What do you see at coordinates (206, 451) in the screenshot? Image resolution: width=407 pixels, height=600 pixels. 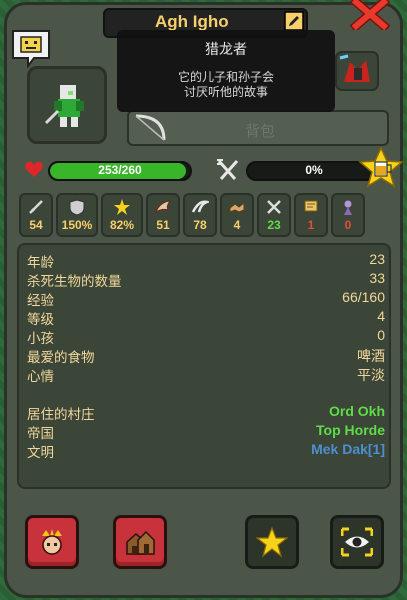 I see `info-row: 文明 Mek Dak[1]` at bounding box center [206, 451].